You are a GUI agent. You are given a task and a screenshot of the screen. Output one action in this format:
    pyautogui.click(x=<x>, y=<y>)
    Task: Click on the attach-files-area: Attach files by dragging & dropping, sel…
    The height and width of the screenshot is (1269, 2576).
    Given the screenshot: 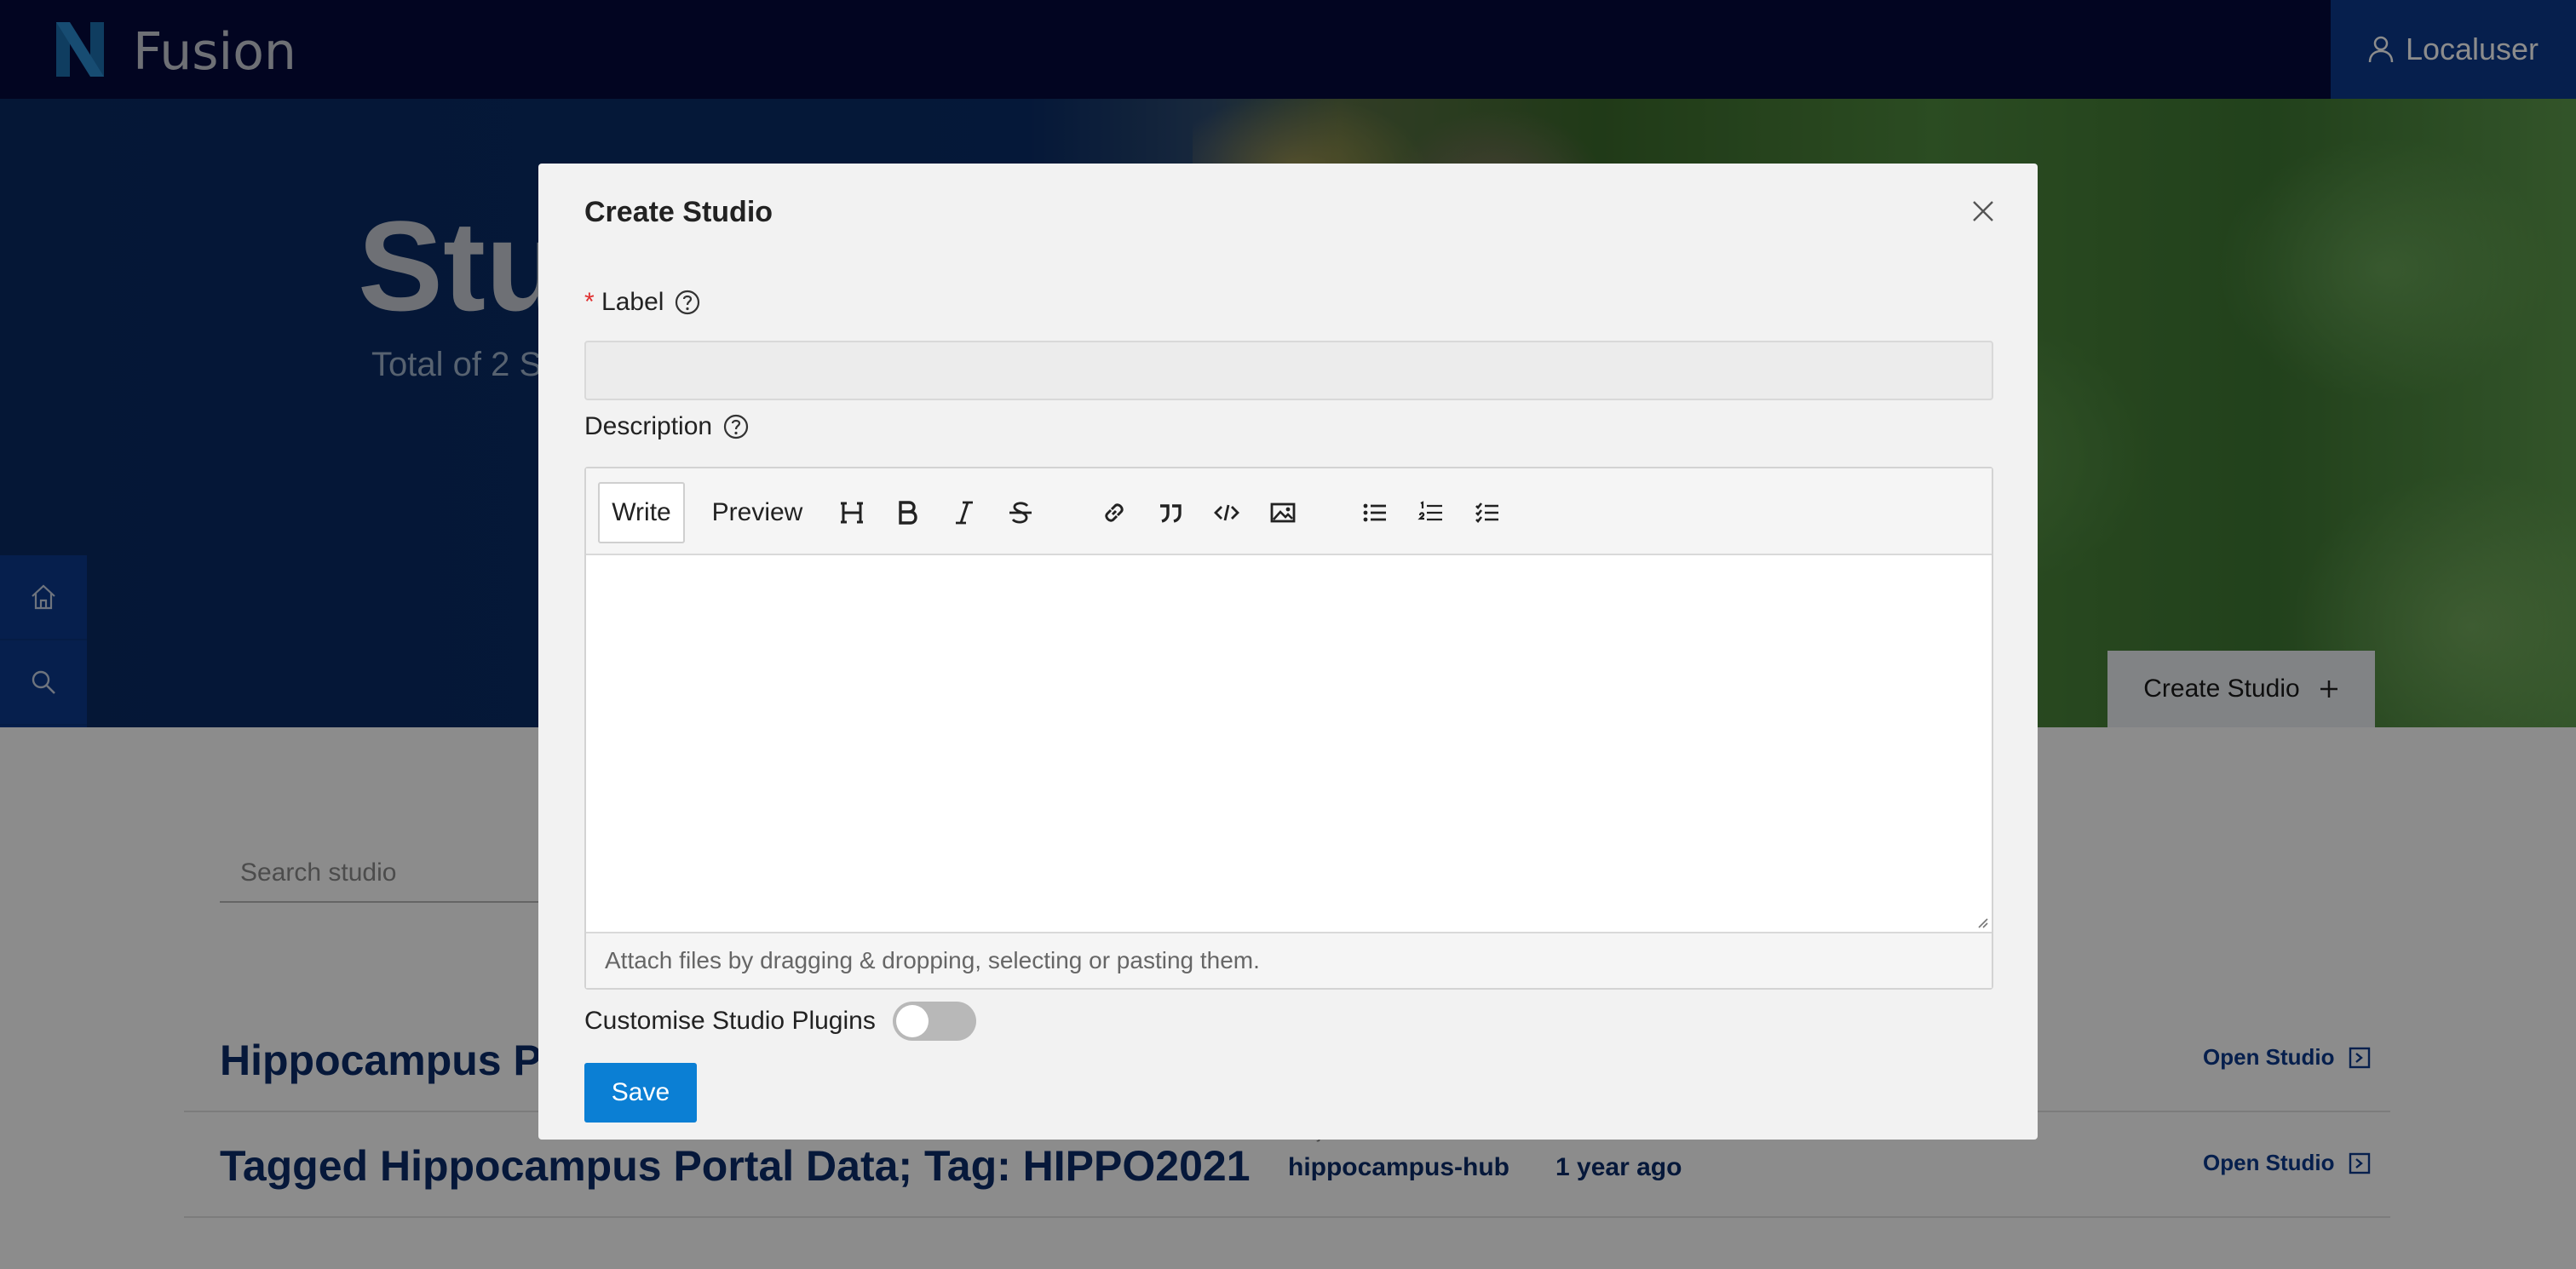 What is the action you would take?
    pyautogui.click(x=1289, y=960)
    